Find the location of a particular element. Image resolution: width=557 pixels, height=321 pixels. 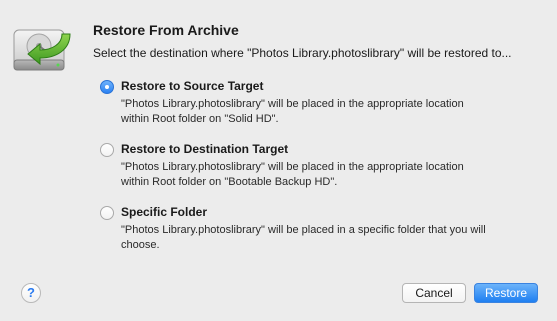

restore-button: Restore is located at coordinates (506, 293).